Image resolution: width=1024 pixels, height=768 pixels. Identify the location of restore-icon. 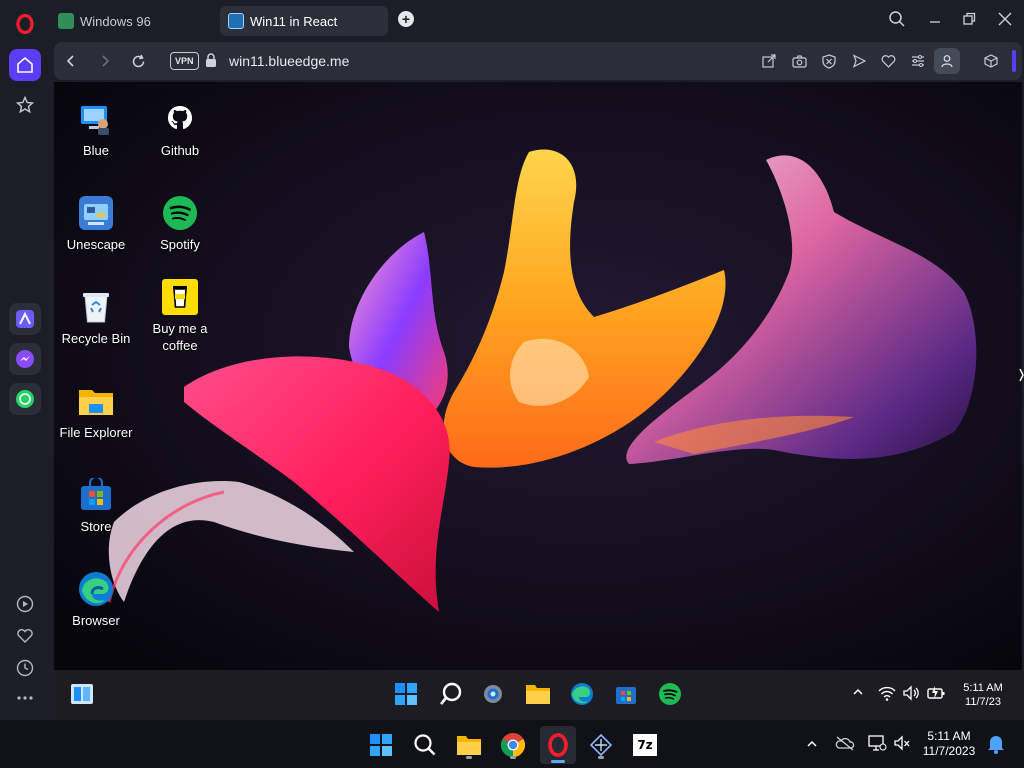
(969, 19).